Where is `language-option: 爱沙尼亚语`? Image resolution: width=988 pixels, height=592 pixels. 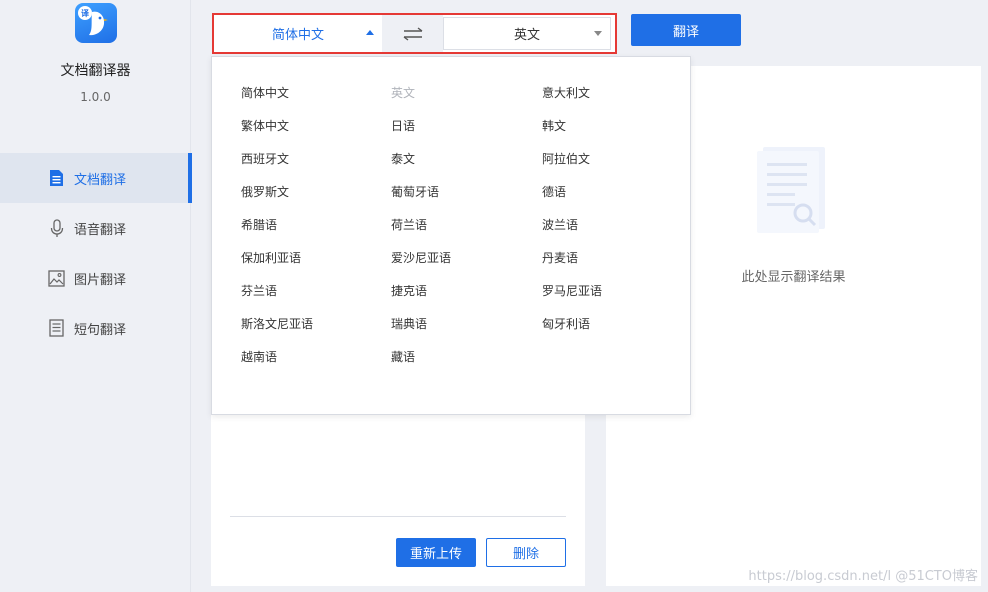
language-option: 爱沙尼亚语 is located at coordinates (466, 262).